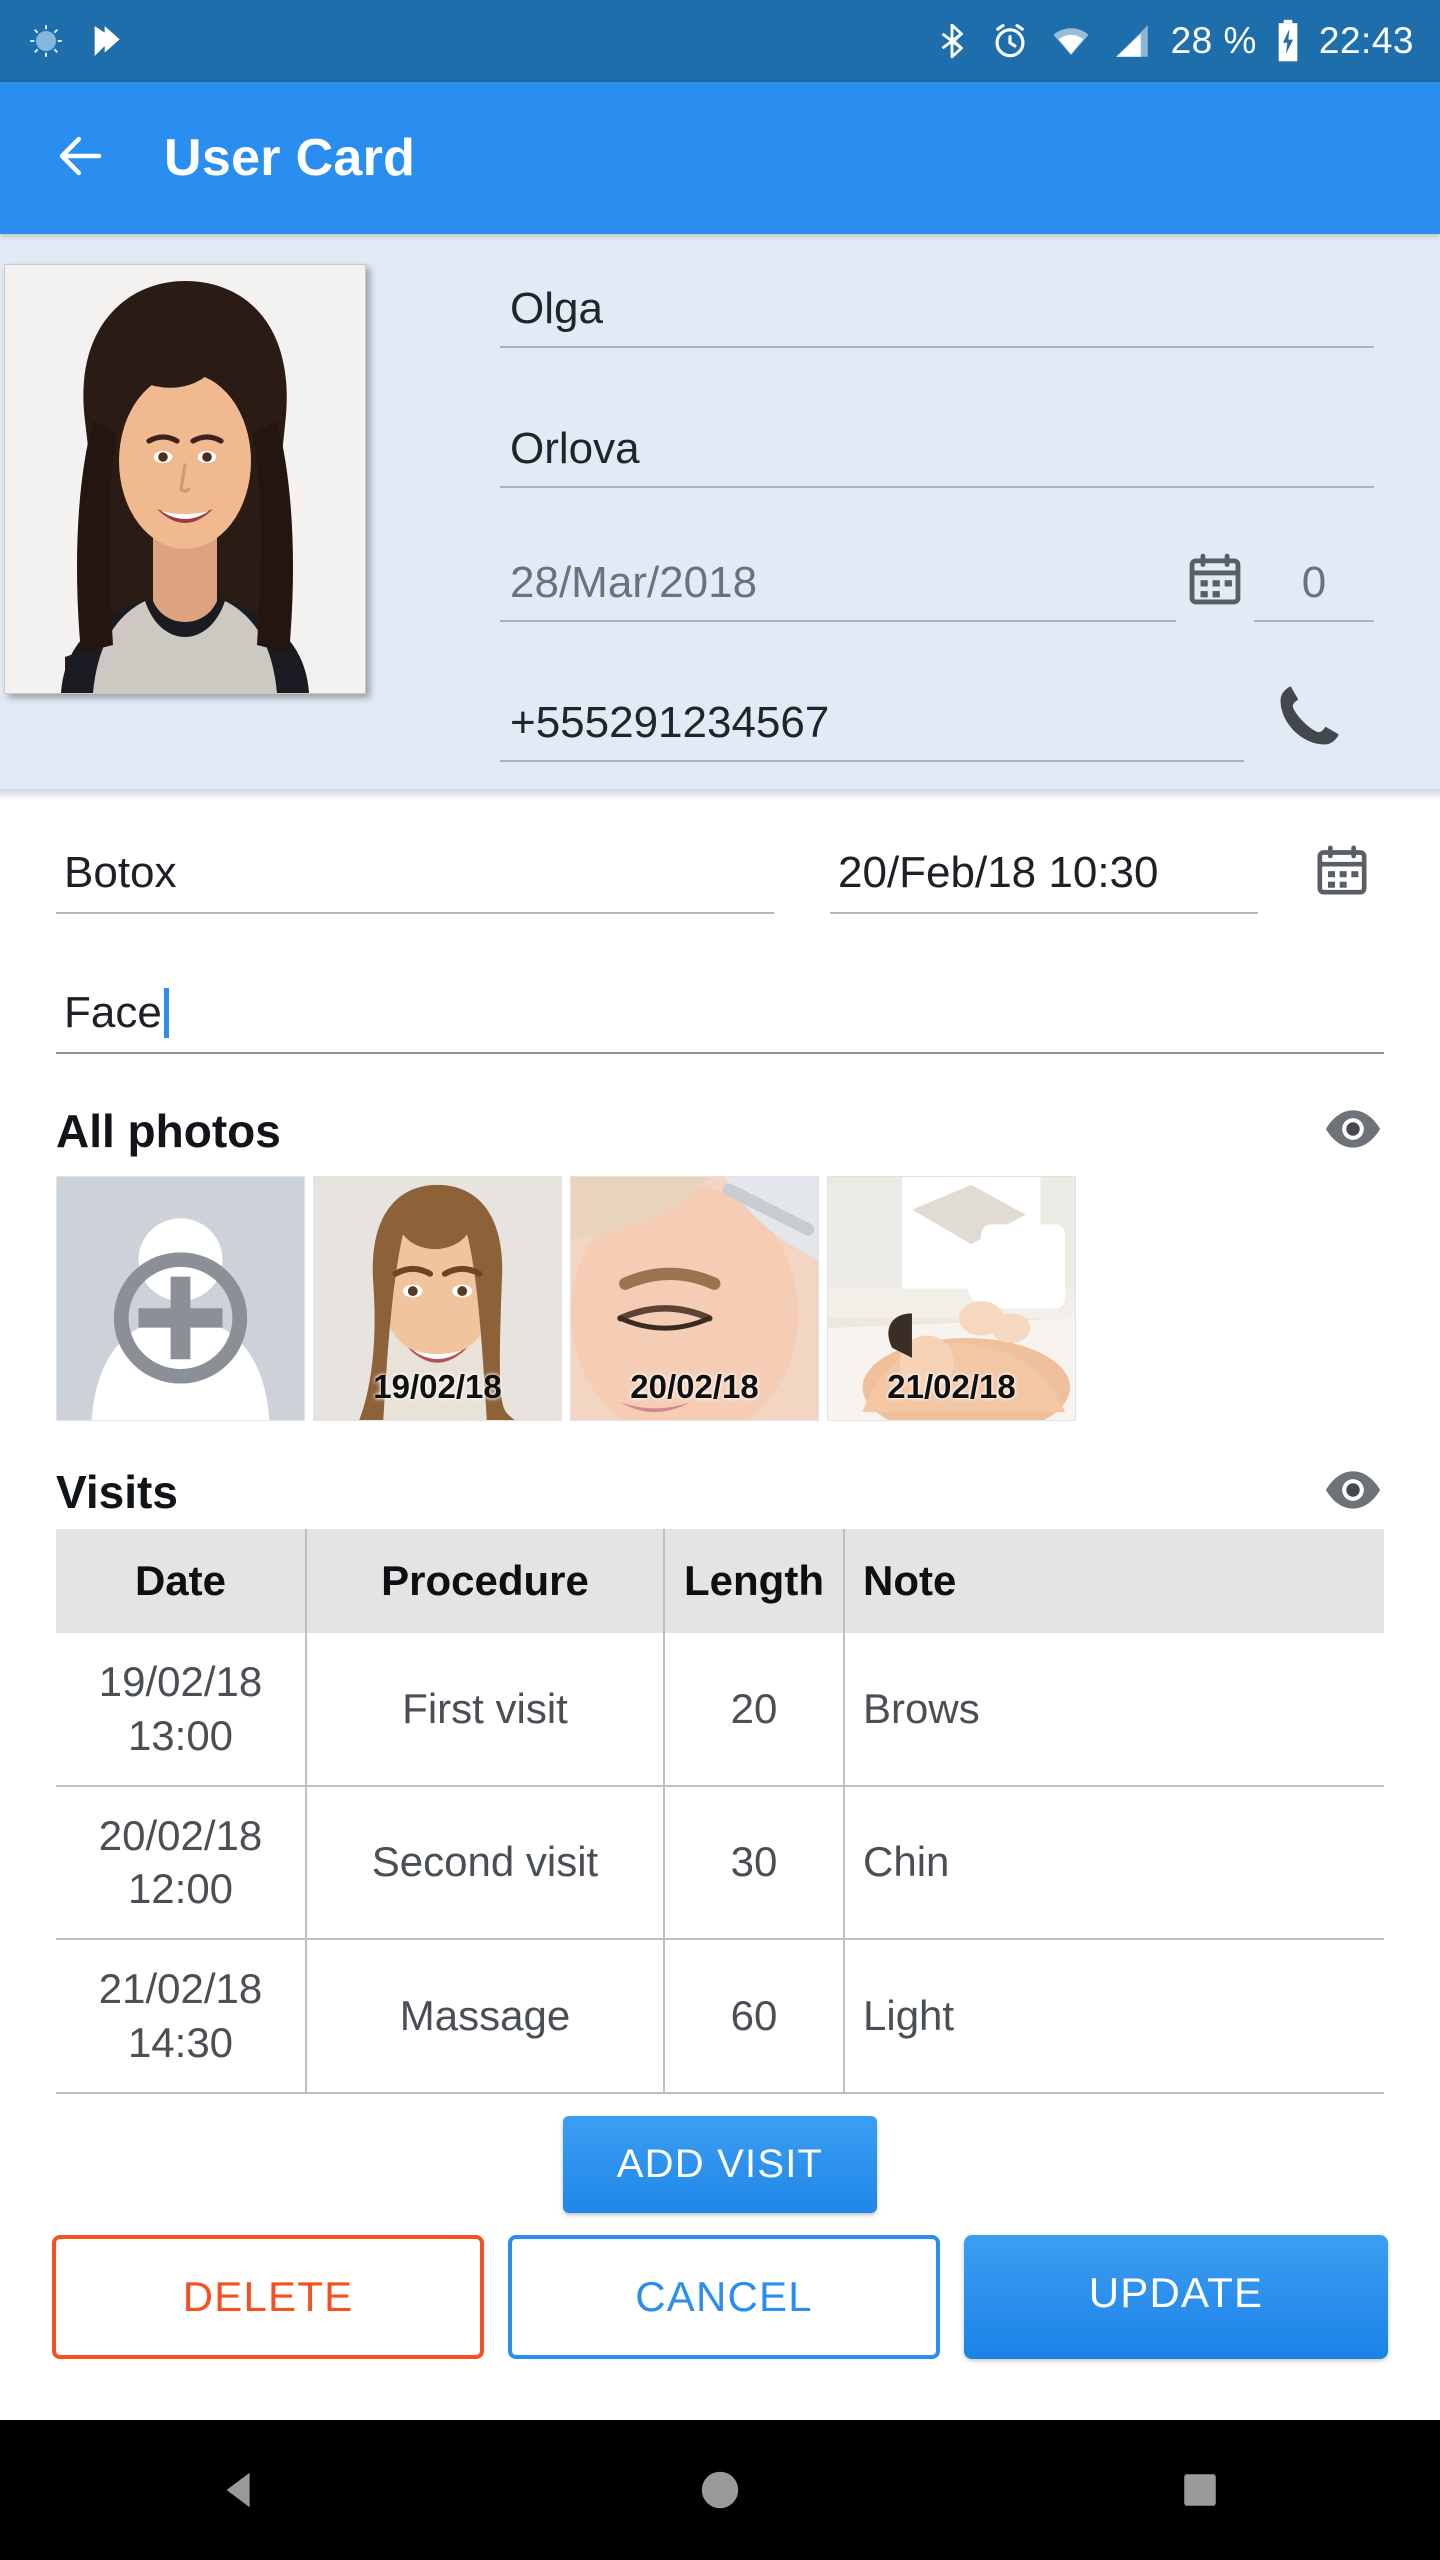 This screenshot has height=2560, width=1440. I want to click on cancel-button: CANCEL, so click(724, 2296).